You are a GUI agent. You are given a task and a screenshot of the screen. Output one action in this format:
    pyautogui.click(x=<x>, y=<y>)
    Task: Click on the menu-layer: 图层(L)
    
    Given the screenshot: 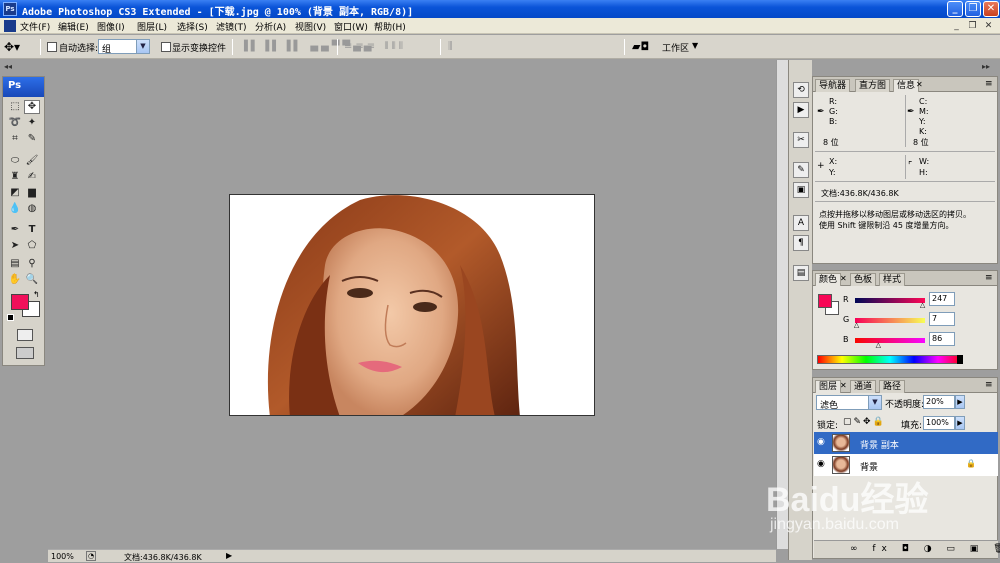 What is the action you would take?
    pyautogui.click(x=152, y=26)
    